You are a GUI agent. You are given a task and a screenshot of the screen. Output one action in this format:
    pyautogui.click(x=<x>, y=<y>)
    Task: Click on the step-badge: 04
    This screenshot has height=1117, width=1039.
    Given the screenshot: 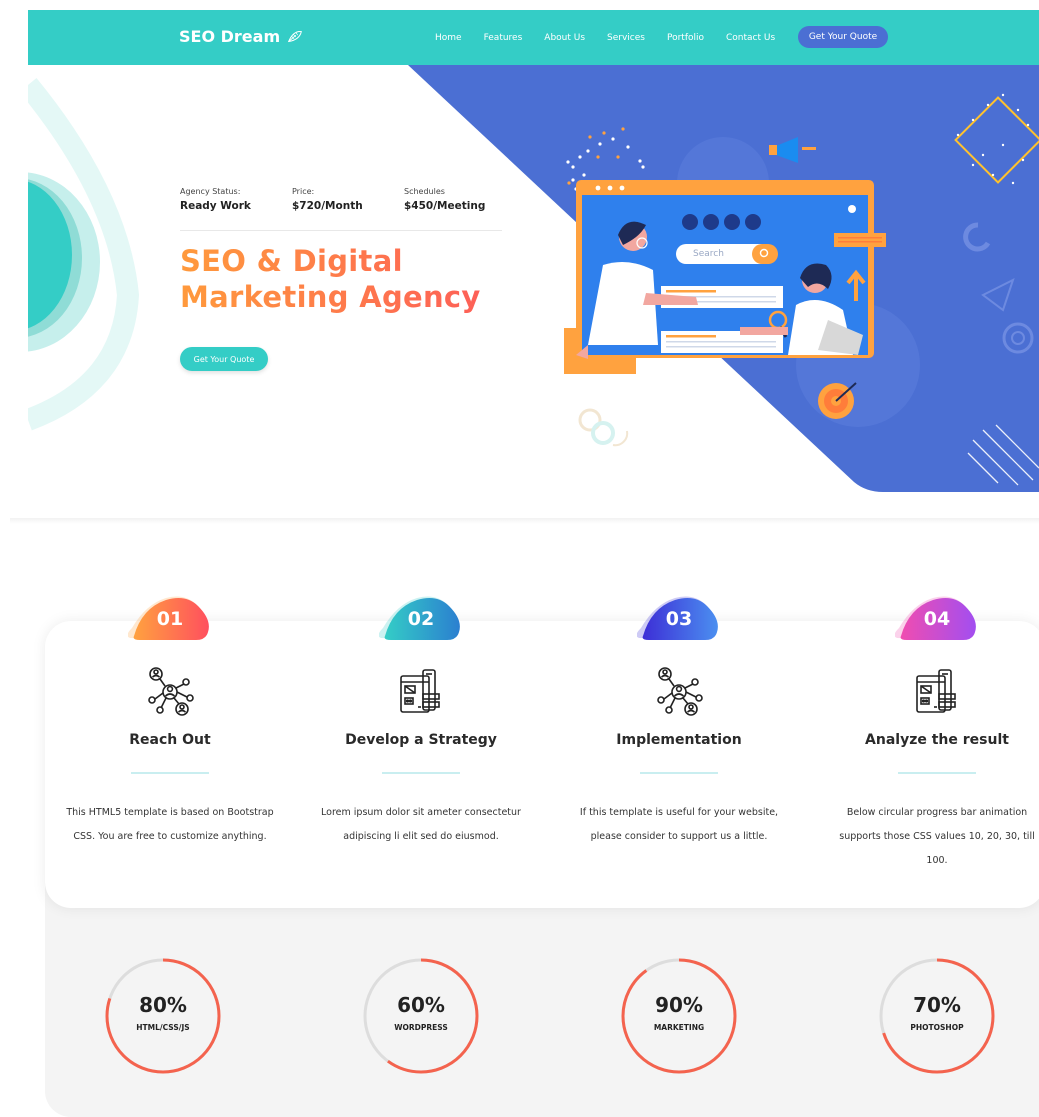 What is the action you would take?
    pyautogui.click(x=937, y=618)
    